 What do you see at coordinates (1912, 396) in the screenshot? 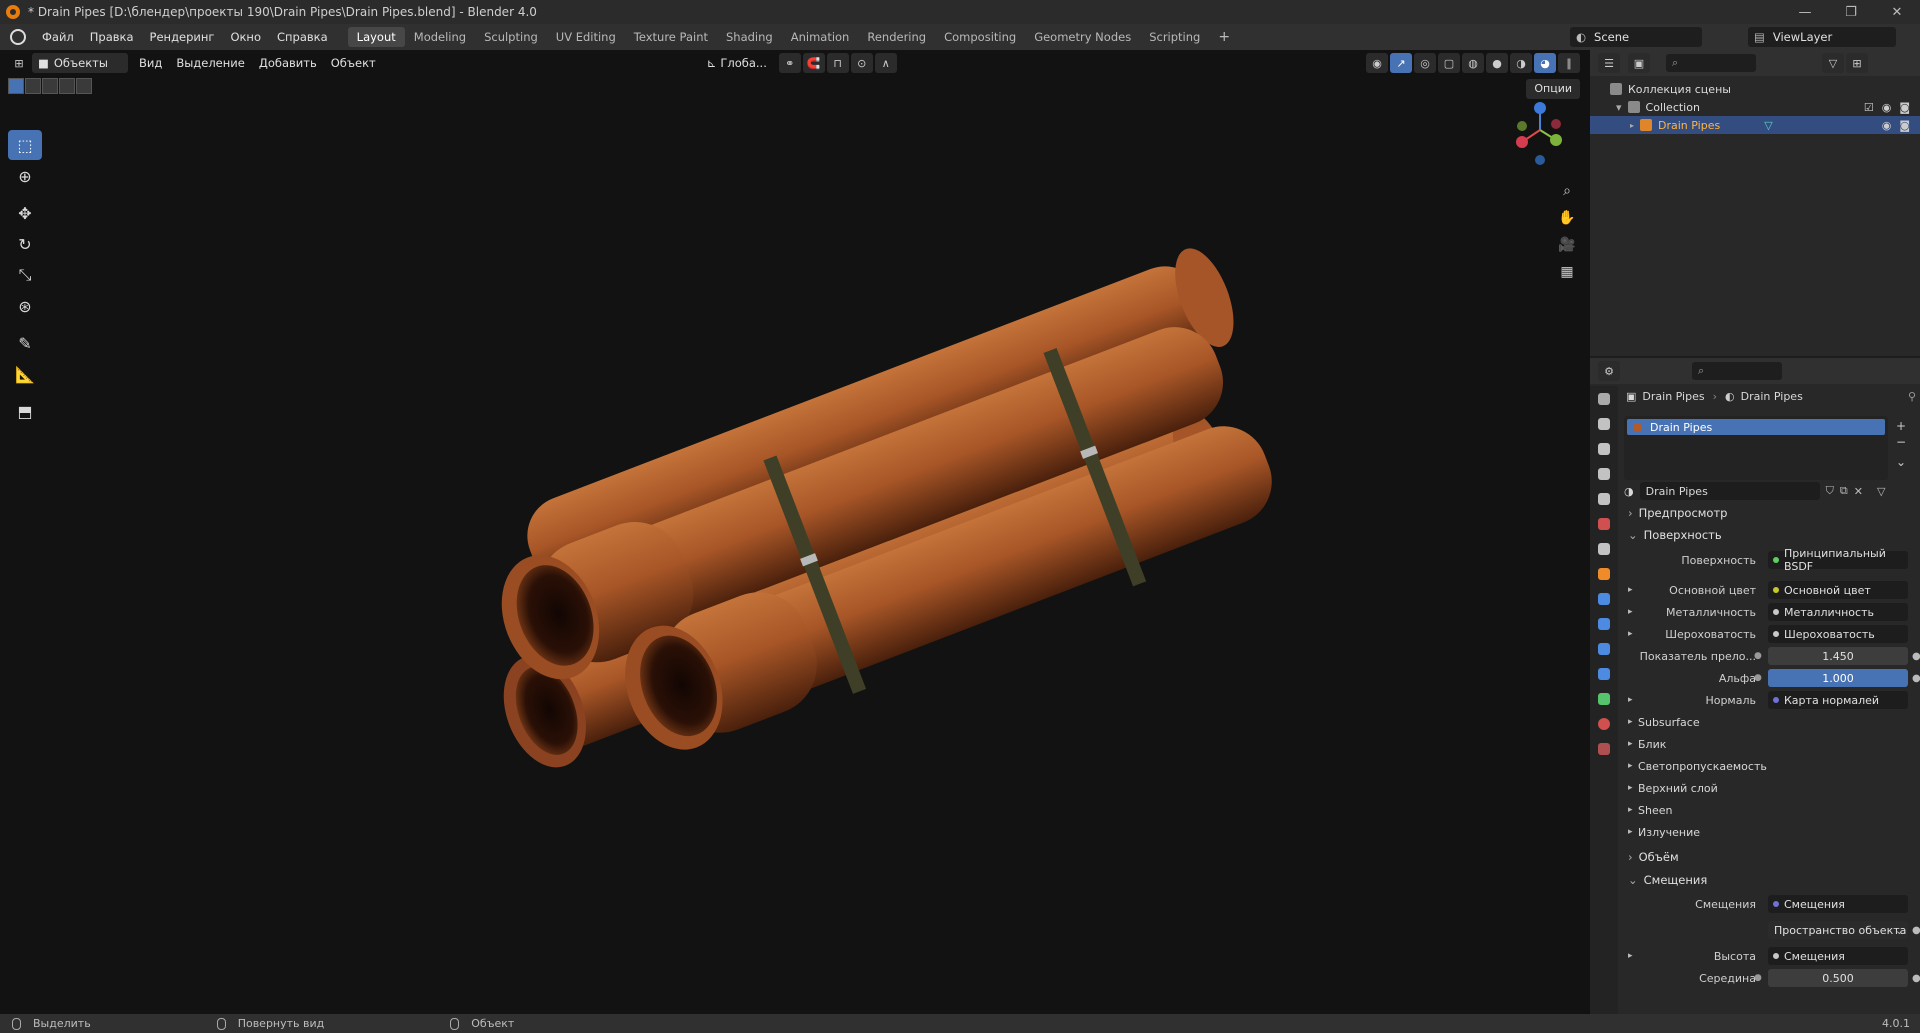
I see `pin-icon: ⚲` at bounding box center [1912, 396].